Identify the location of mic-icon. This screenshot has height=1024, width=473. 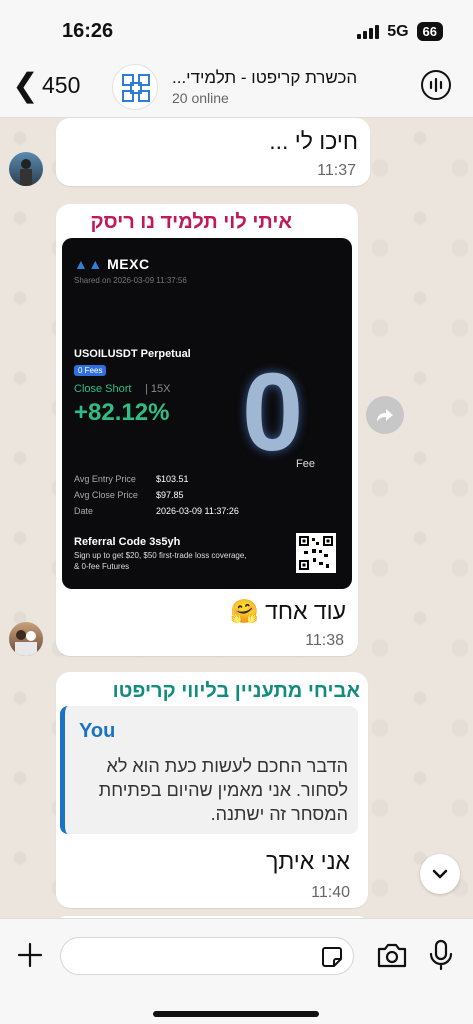
(441, 955).